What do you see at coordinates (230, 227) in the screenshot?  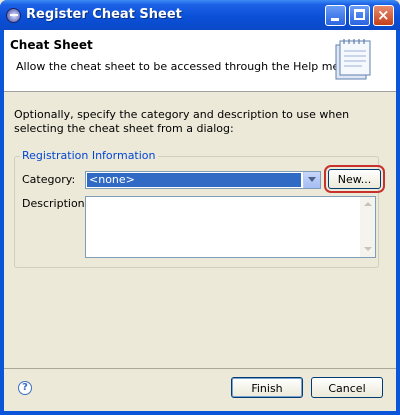 I see `description-field` at bounding box center [230, 227].